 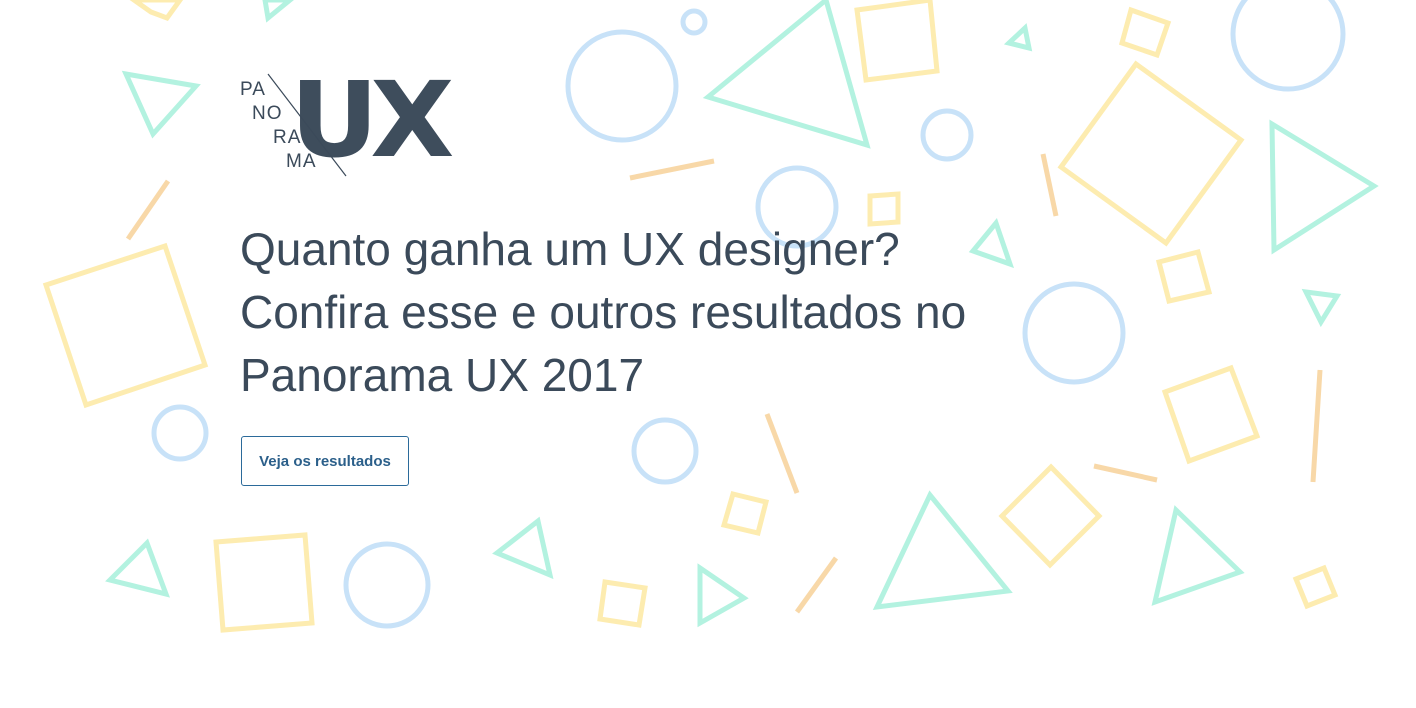 I want to click on headline-line-1: Quanto ganha um UX designer?, so click(x=570, y=249).